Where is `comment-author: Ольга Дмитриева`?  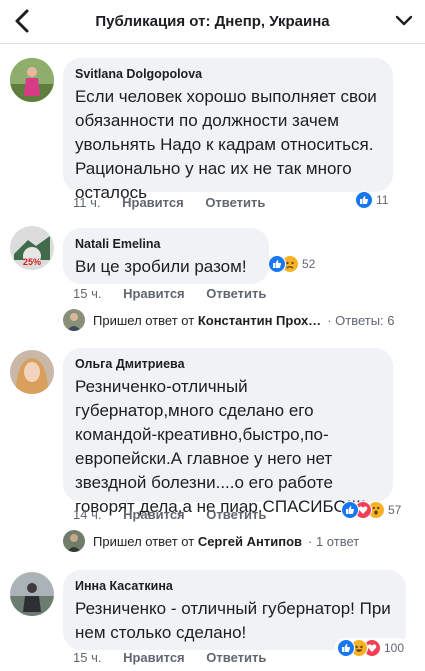
comment-author: Ольга Дмитриева is located at coordinates (228, 364).